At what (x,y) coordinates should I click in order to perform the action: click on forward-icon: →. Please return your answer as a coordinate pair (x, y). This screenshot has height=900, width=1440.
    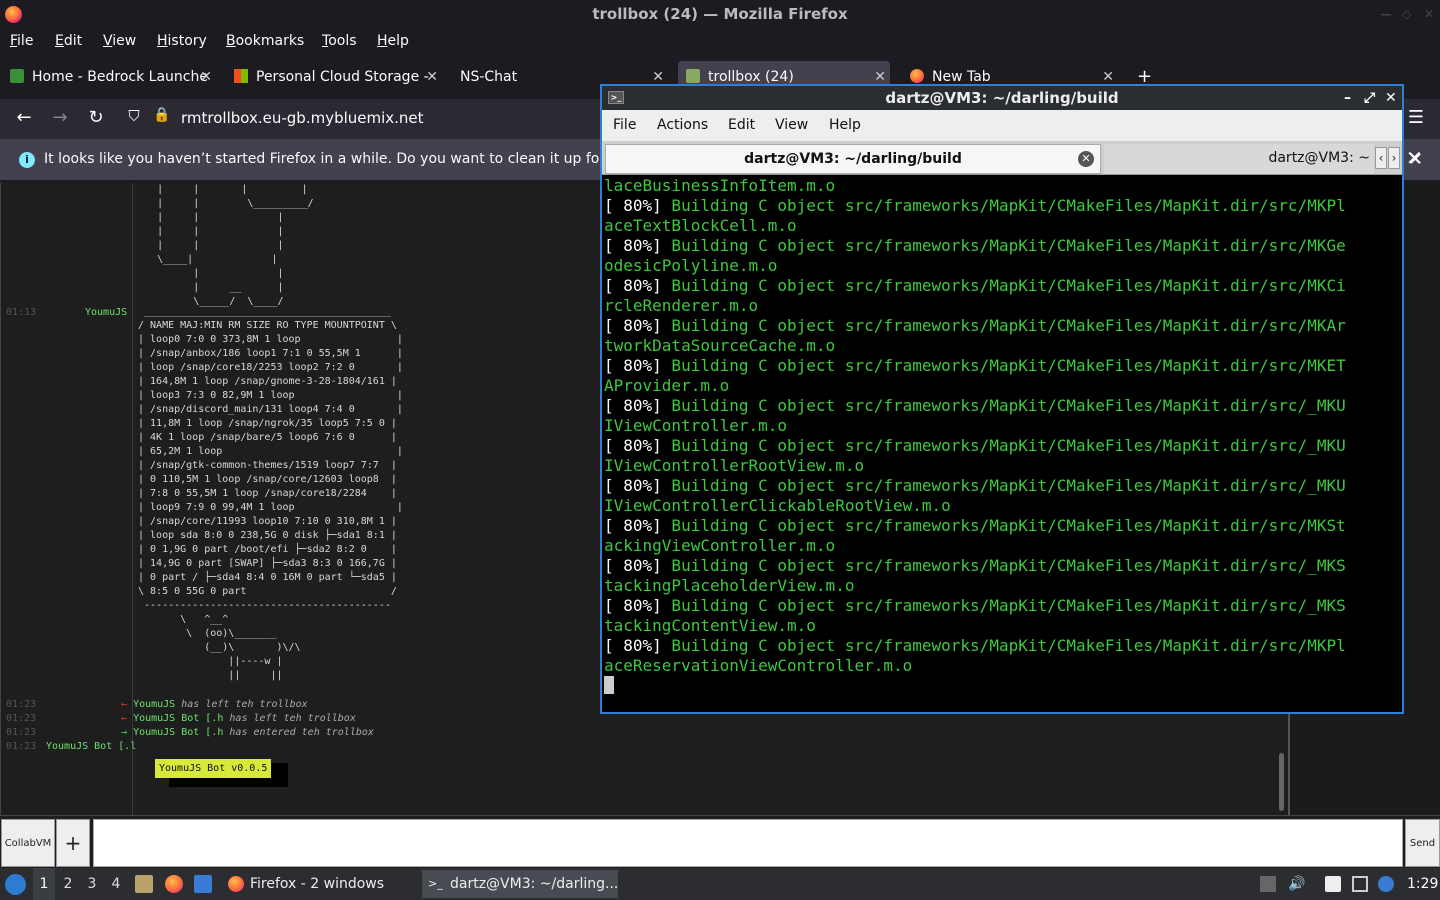
    Looking at the image, I should click on (60, 117).